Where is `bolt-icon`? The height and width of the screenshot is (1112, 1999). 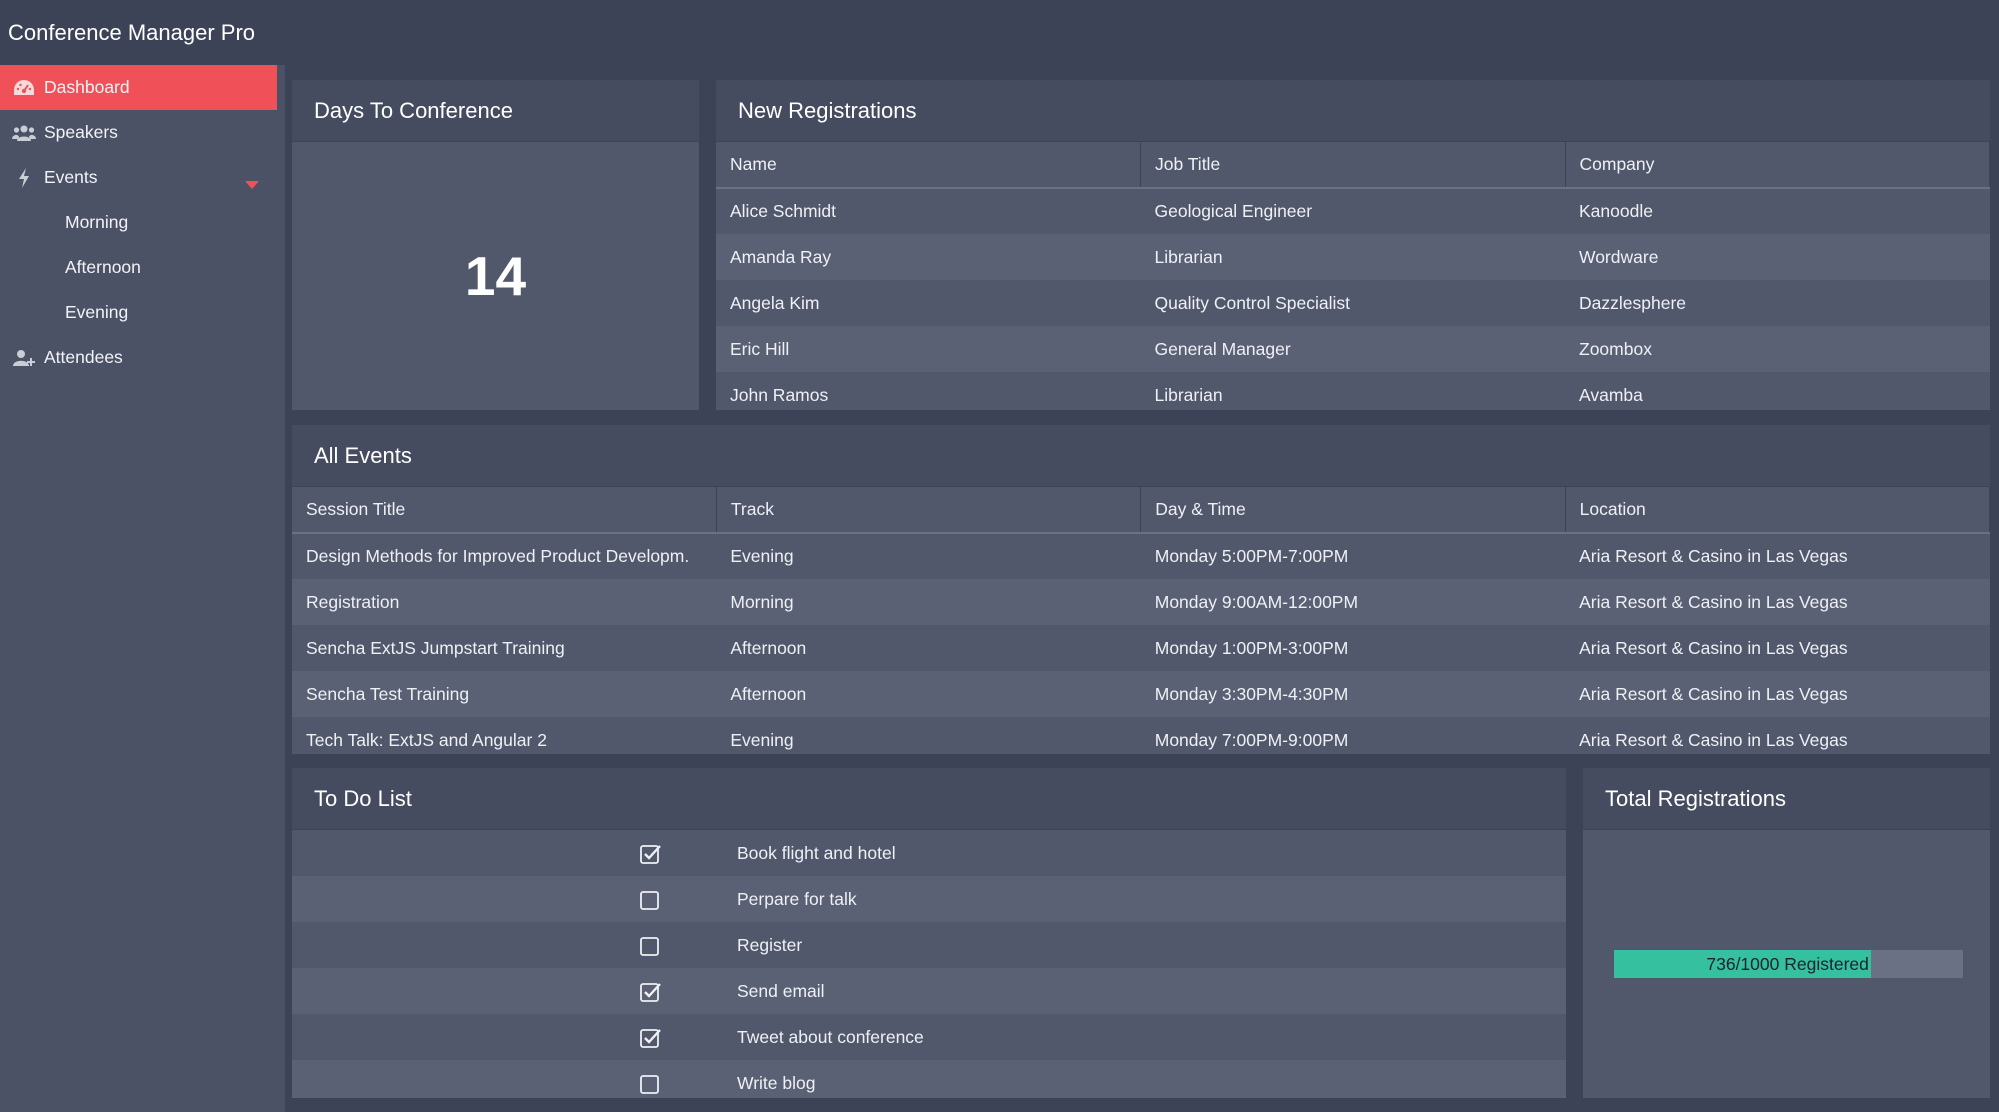 bolt-icon is located at coordinates (24, 177).